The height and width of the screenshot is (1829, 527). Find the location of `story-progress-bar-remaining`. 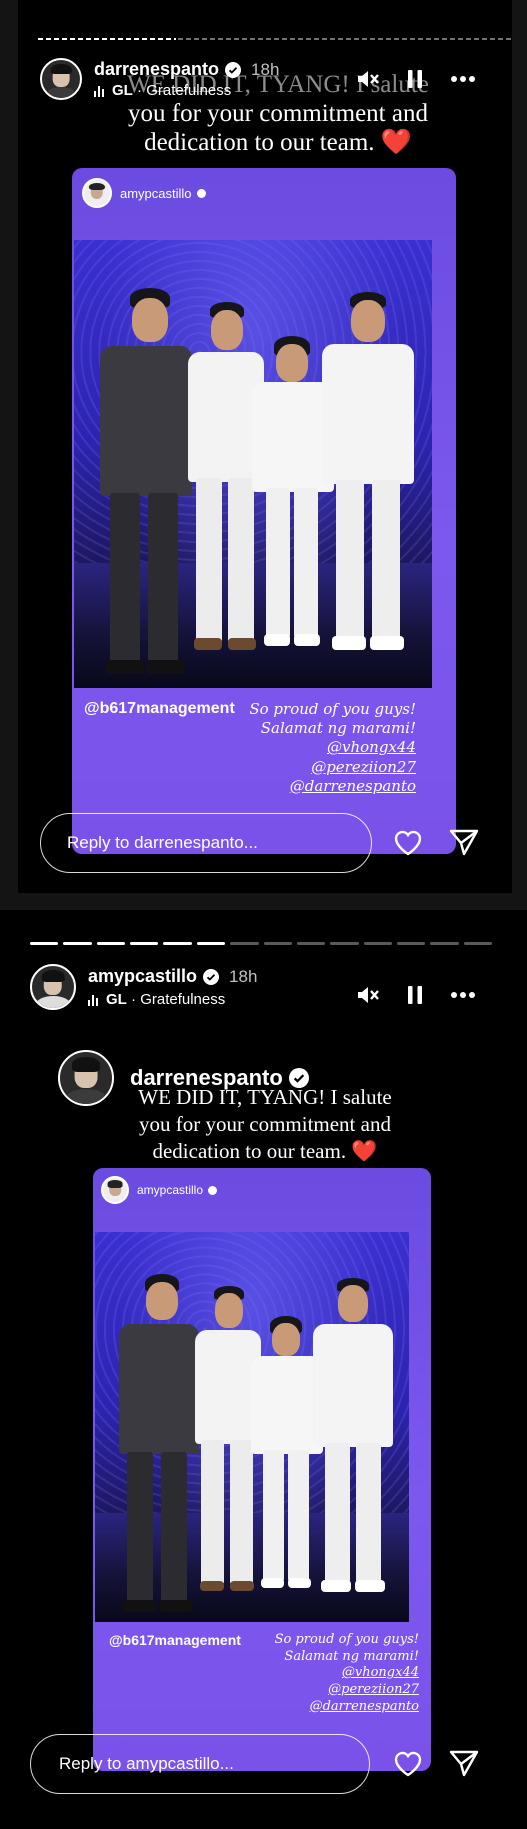

story-progress-bar-remaining is located at coordinates (344, 39).